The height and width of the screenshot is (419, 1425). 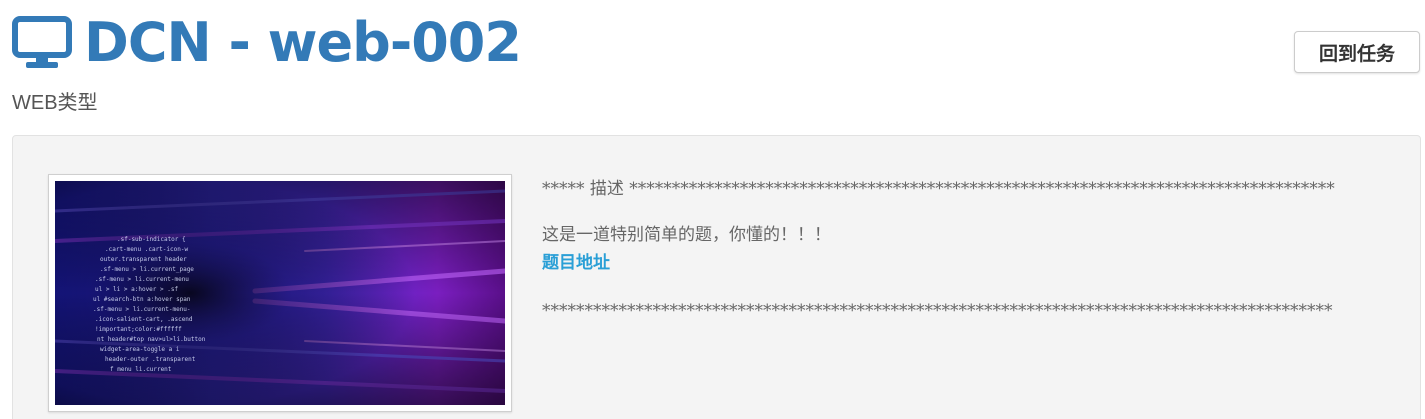 What do you see at coordinates (138, 329) in the screenshot?
I see `svg-text: !important;color:#ffffff` at bounding box center [138, 329].